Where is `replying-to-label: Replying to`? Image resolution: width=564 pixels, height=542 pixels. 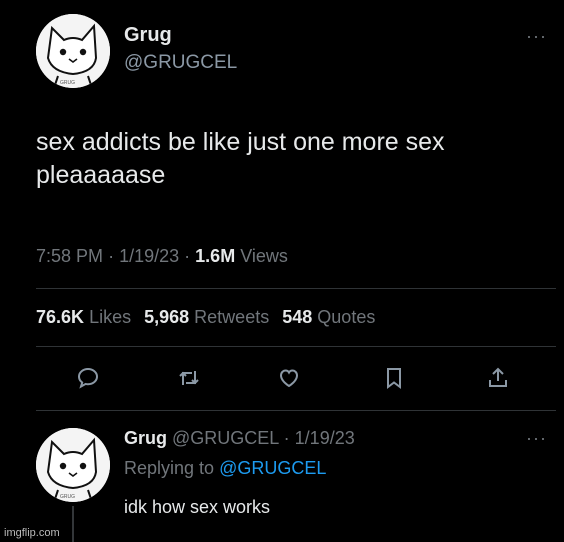
replying-to-label: Replying to is located at coordinates (169, 468).